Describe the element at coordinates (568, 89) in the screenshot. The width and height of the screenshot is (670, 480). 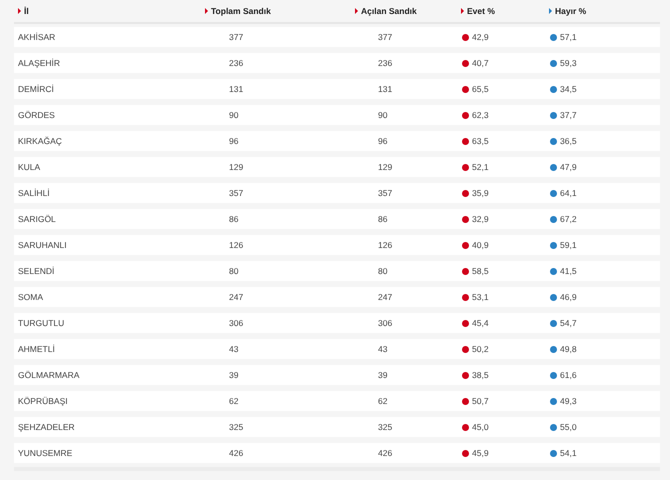
I see `table-cell: 34,5` at that location.